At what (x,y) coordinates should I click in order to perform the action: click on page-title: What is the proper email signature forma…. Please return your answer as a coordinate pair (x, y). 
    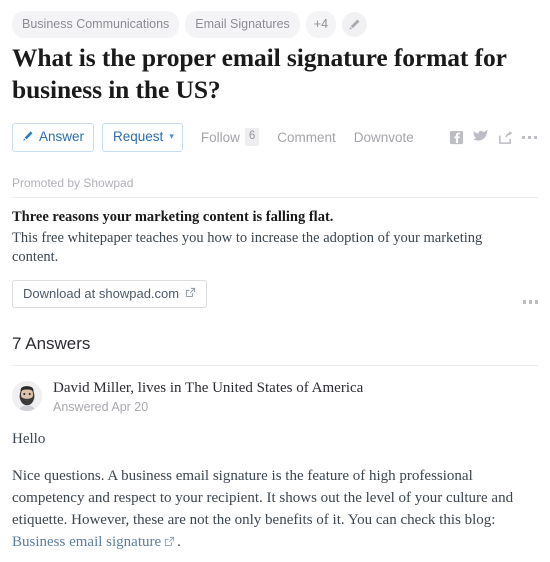
    Looking at the image, I should click on (259, 74).